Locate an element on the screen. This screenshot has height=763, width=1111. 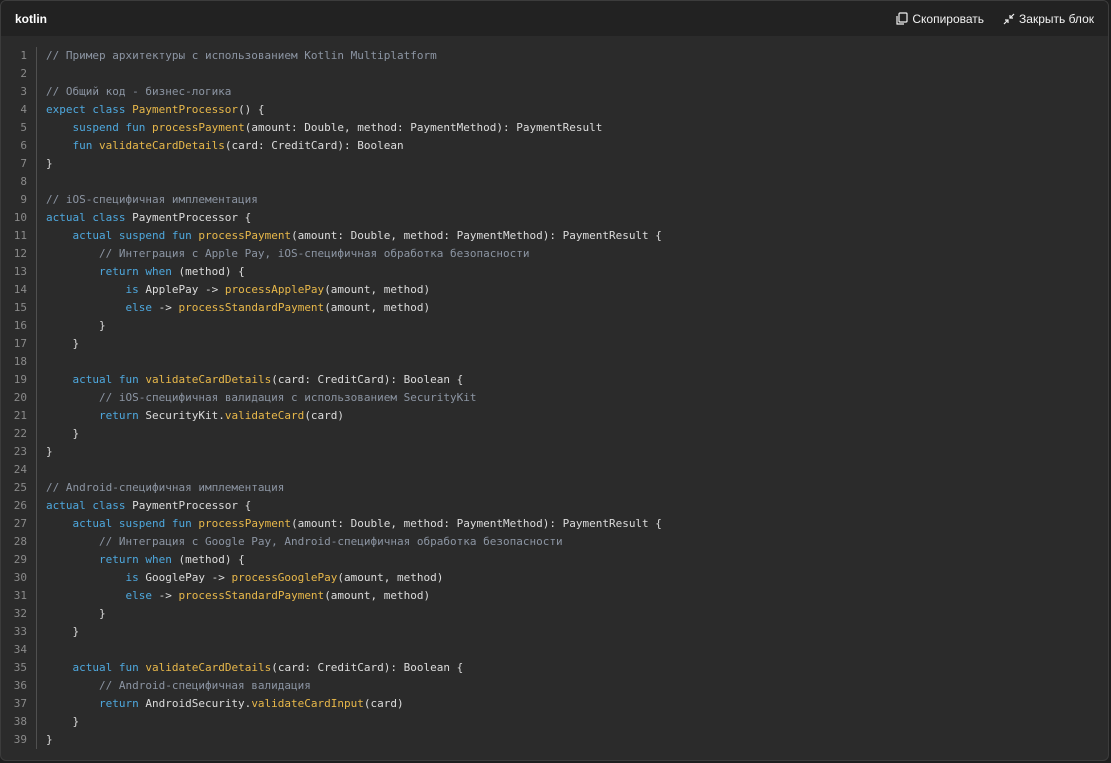
code-token: processApplePay is located at coordinates (274, 289).